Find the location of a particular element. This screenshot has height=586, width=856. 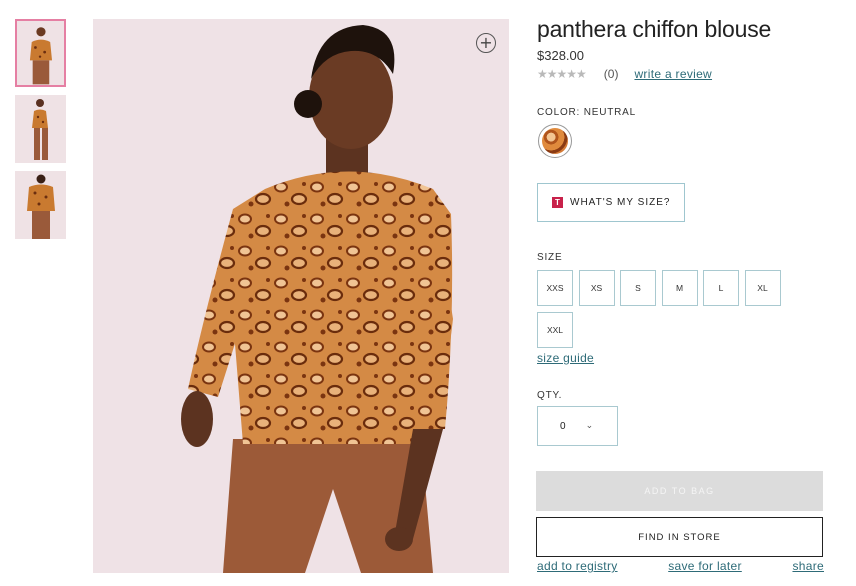

quantity-label: QTY. is located at coordinates (550, 395).